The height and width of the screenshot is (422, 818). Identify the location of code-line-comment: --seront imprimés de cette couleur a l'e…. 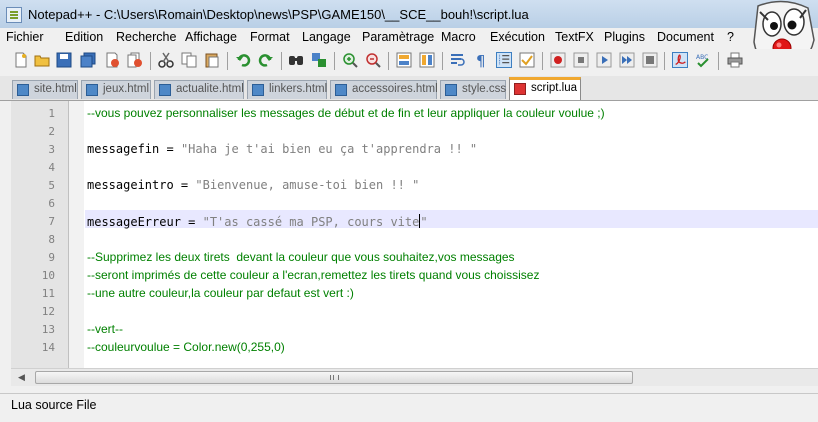
(313, 275).